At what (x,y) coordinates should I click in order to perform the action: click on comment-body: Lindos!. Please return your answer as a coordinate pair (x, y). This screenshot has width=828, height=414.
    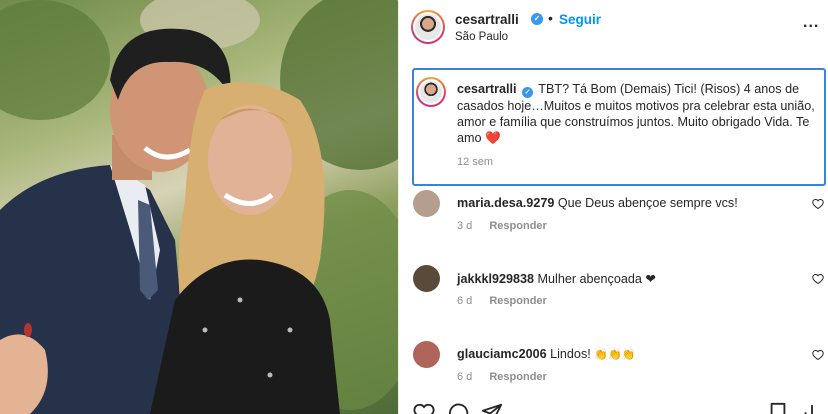
    Looking at the image, I should click on (570, 354).